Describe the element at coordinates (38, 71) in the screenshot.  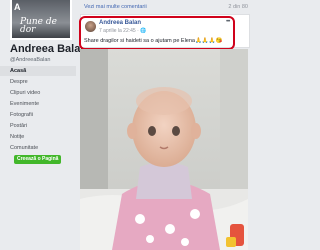
I see `nav-item-home: Acasă` at that location.